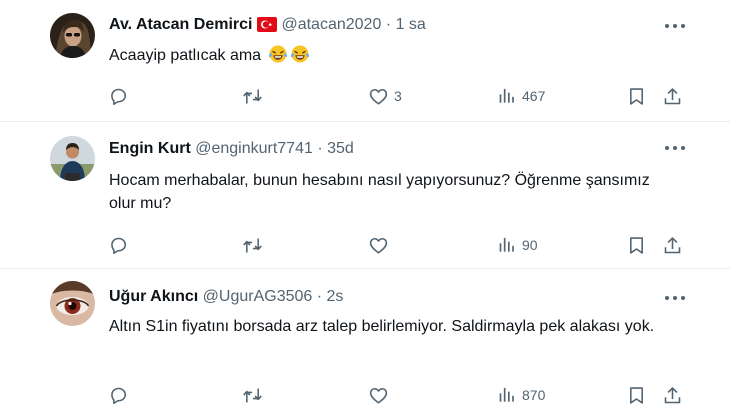  Describe the element at coordinates (254, 148) in the screenshot. I see `handle: @enginkurt7741` at that location.